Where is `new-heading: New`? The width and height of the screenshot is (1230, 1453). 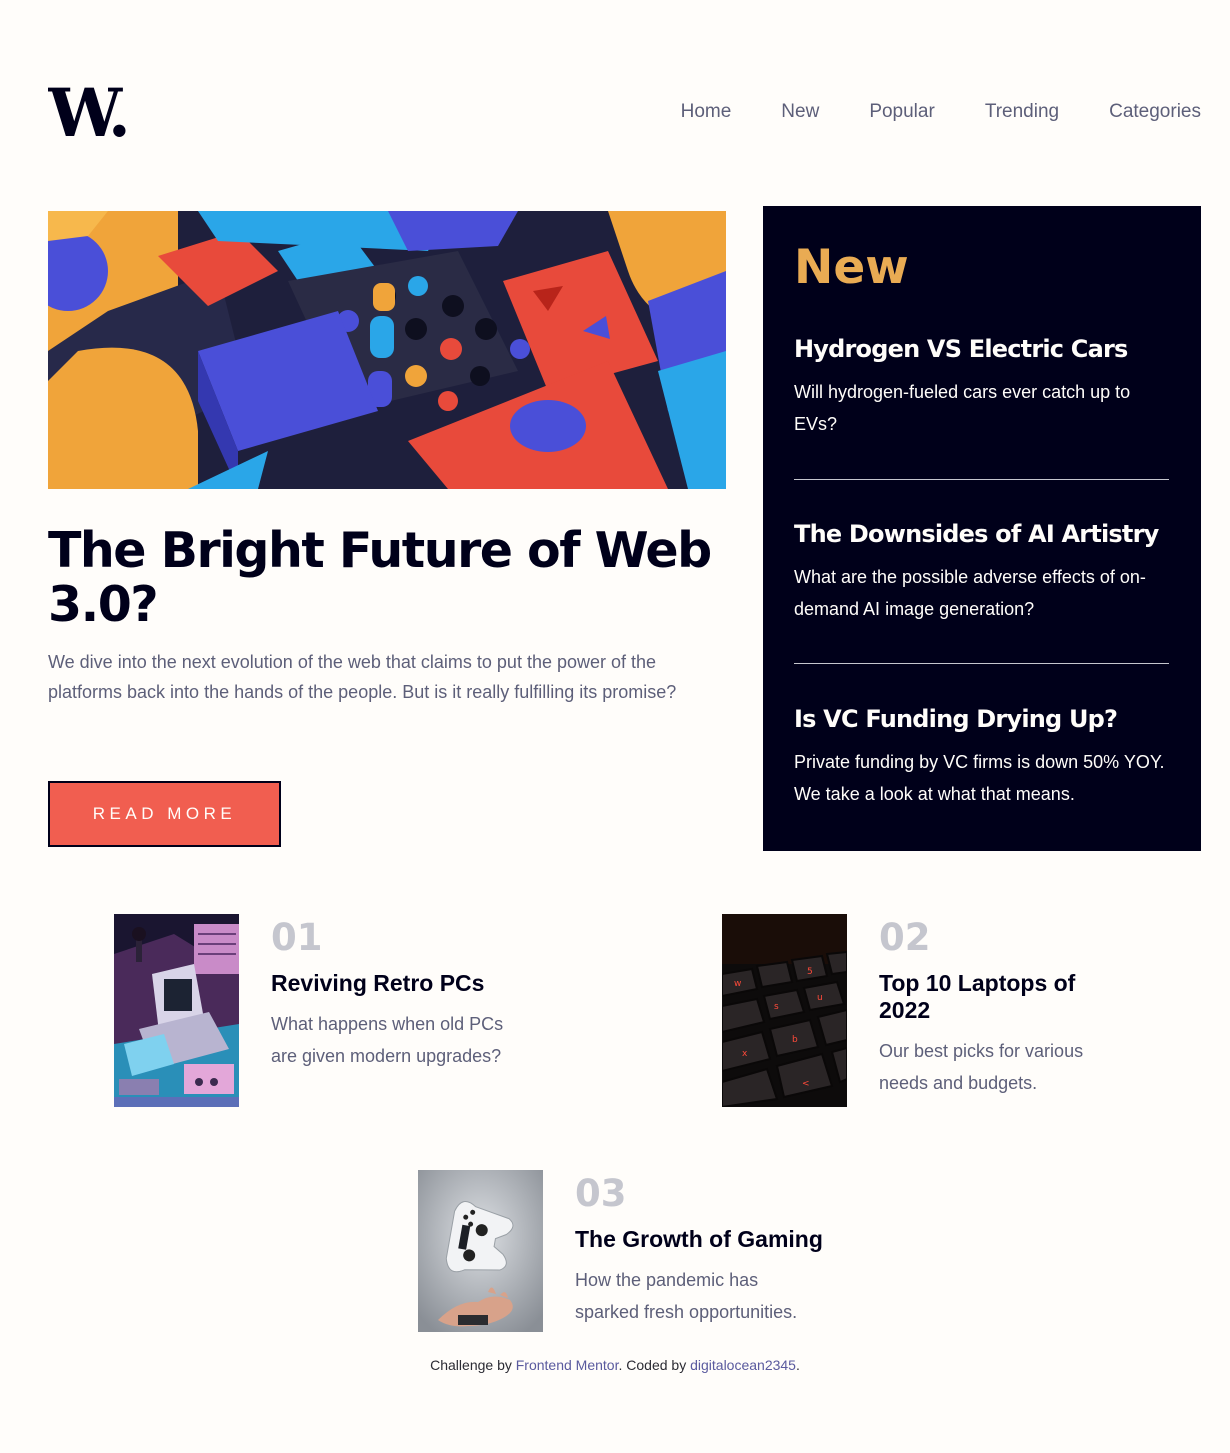
new-heading: New is located at coordinates (851, 267).